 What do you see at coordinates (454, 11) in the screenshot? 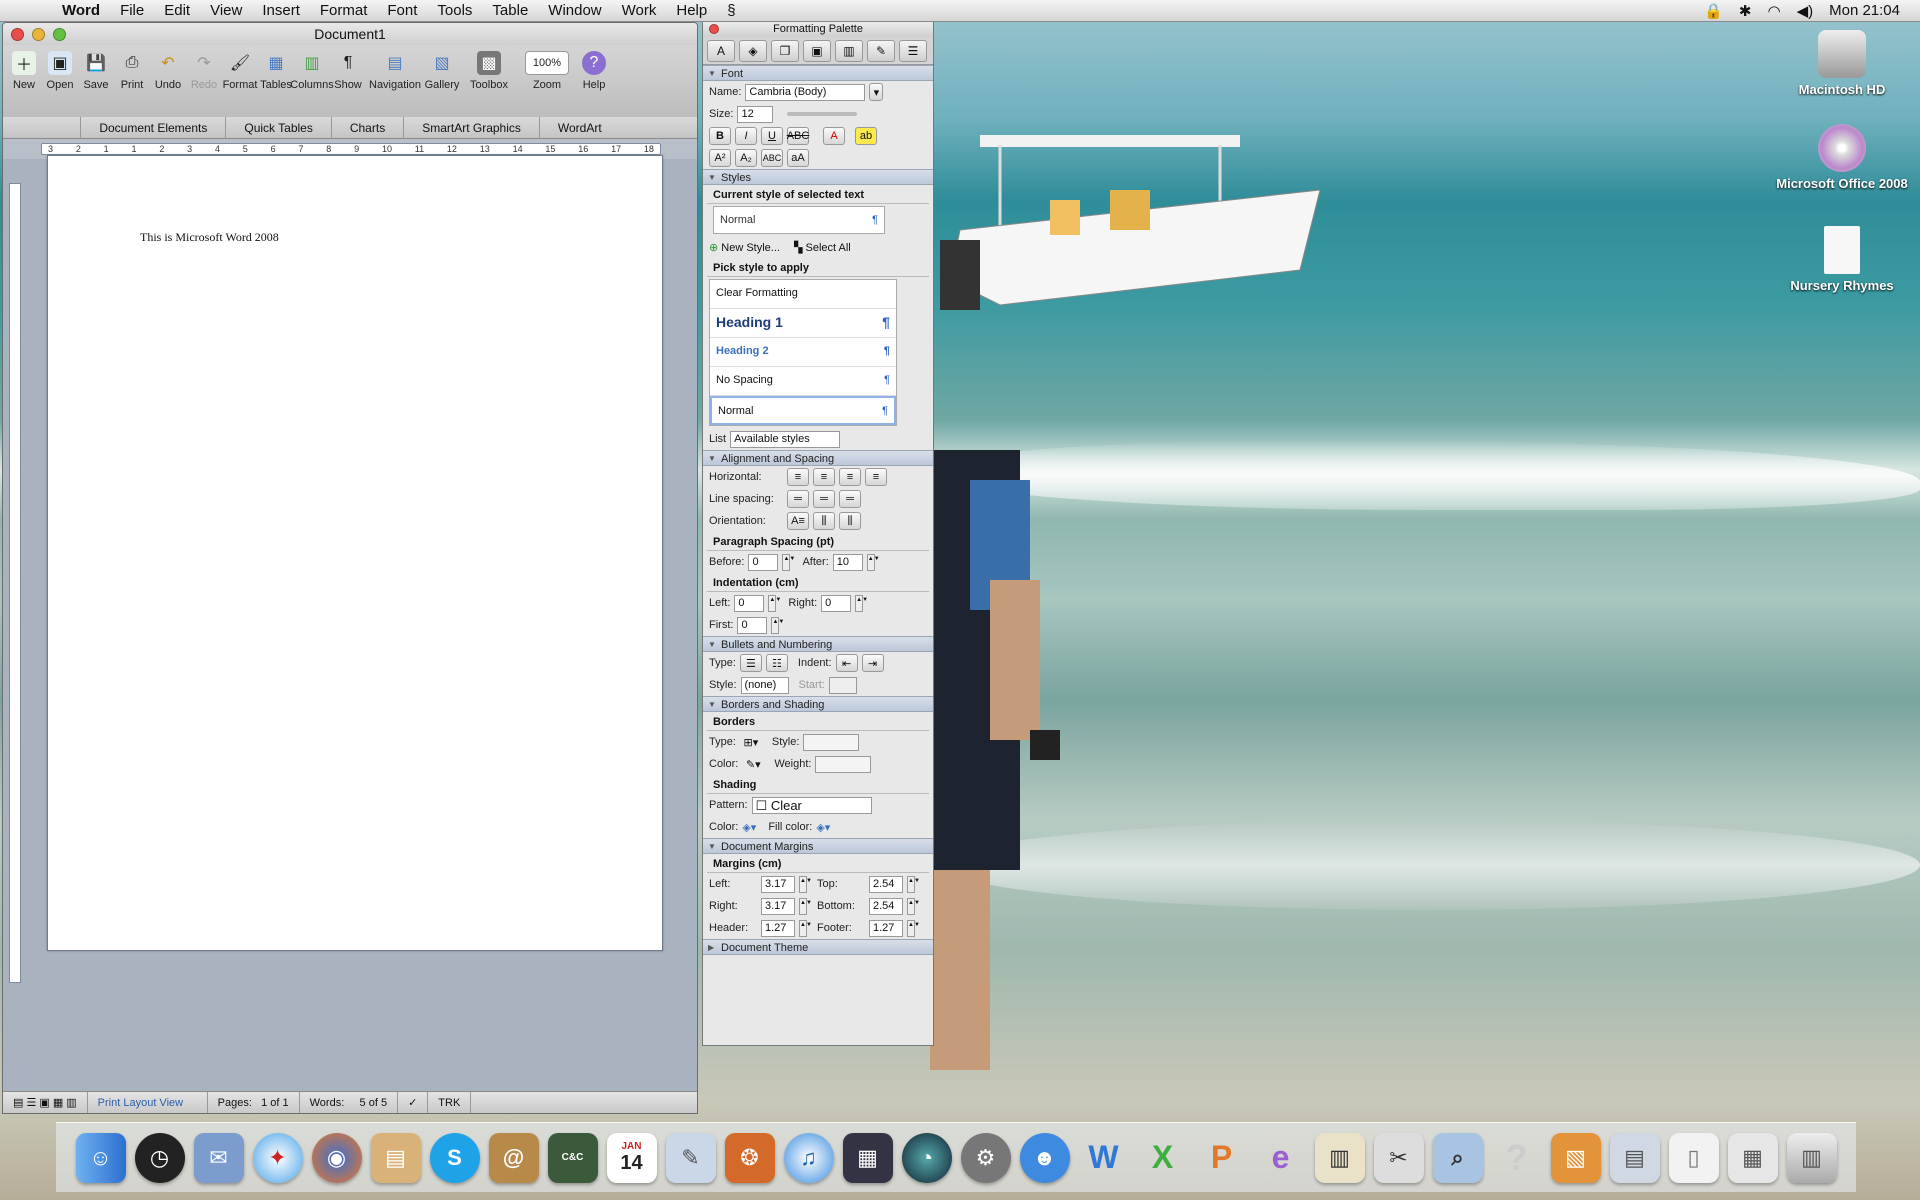
I see `menu-tools: Tools` at bounding box center [454, 11].